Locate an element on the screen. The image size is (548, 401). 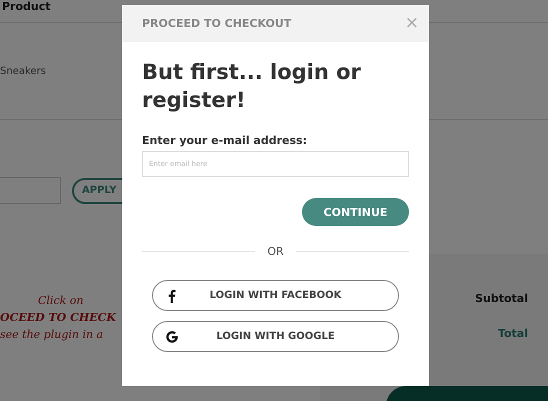
handwritten-note: OCEED TO CHECK is located at coordinates (58, 317).